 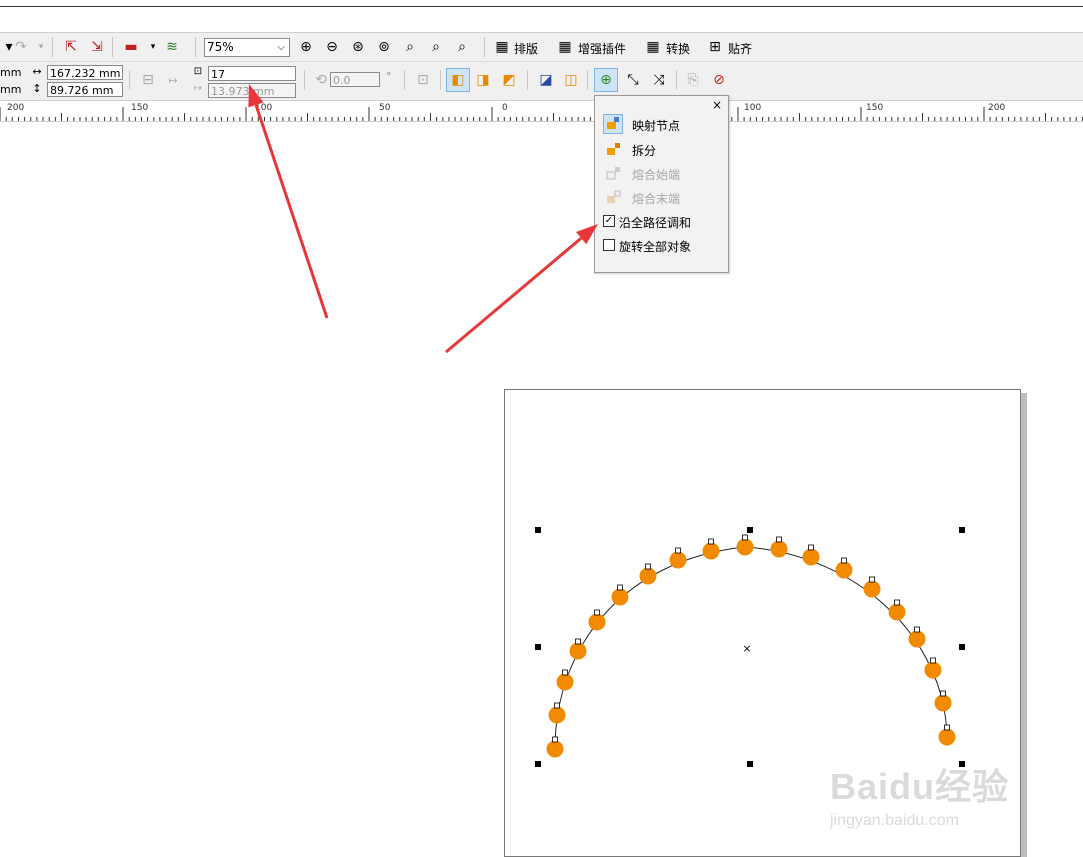 I want to click on watermark-url: jingyan.baidu.com, so click(x=894, y=820).